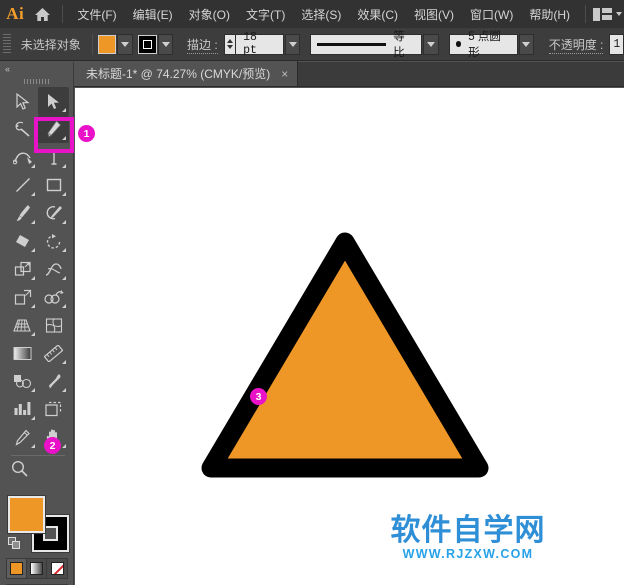  Describe the element at coordinates (22, 269) in the screenshot. I see `scale-tool` at that location.